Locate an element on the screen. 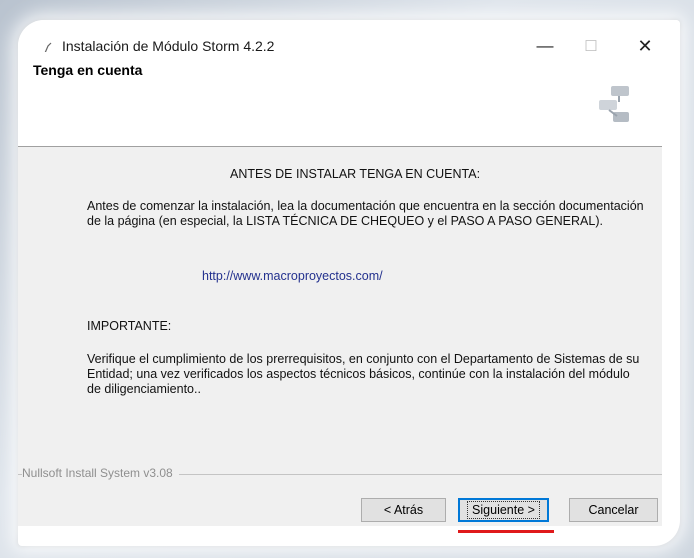 The height and width of the screenshot is (558, 694). installer-logo-icon is located at coordinates (614, 104).